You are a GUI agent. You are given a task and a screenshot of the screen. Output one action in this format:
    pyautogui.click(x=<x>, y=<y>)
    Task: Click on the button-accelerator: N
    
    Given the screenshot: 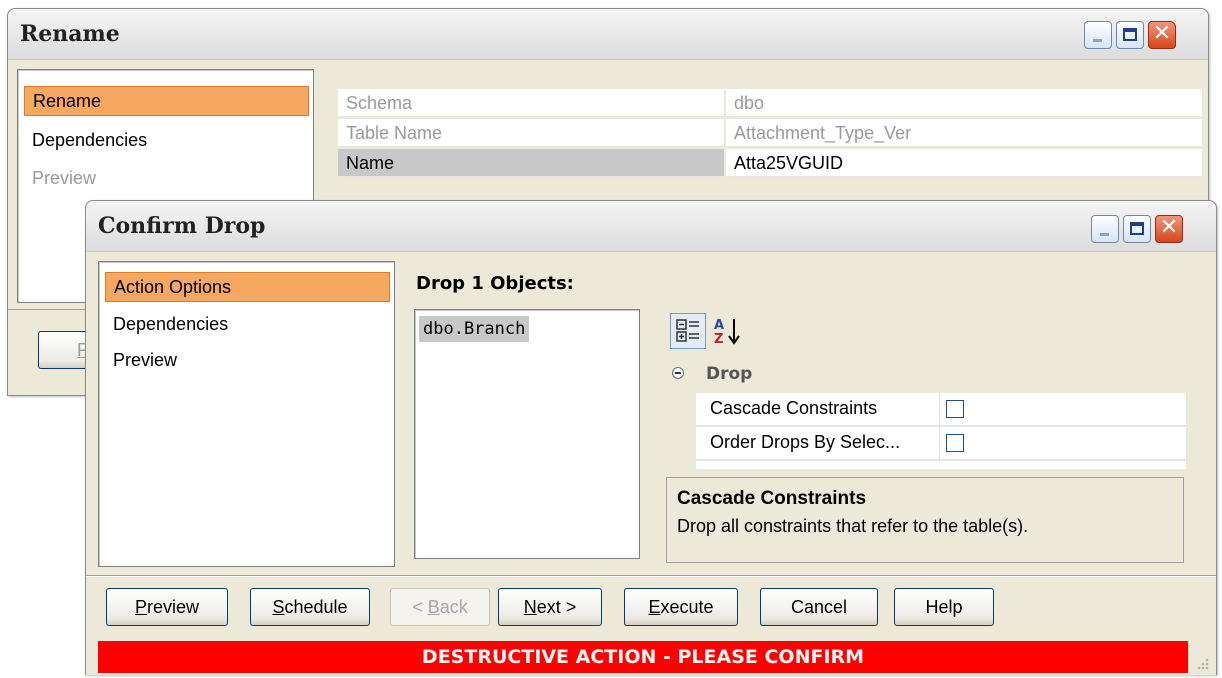 What is the action you would take?
    pyautogui.click(x=530, y=607)
    